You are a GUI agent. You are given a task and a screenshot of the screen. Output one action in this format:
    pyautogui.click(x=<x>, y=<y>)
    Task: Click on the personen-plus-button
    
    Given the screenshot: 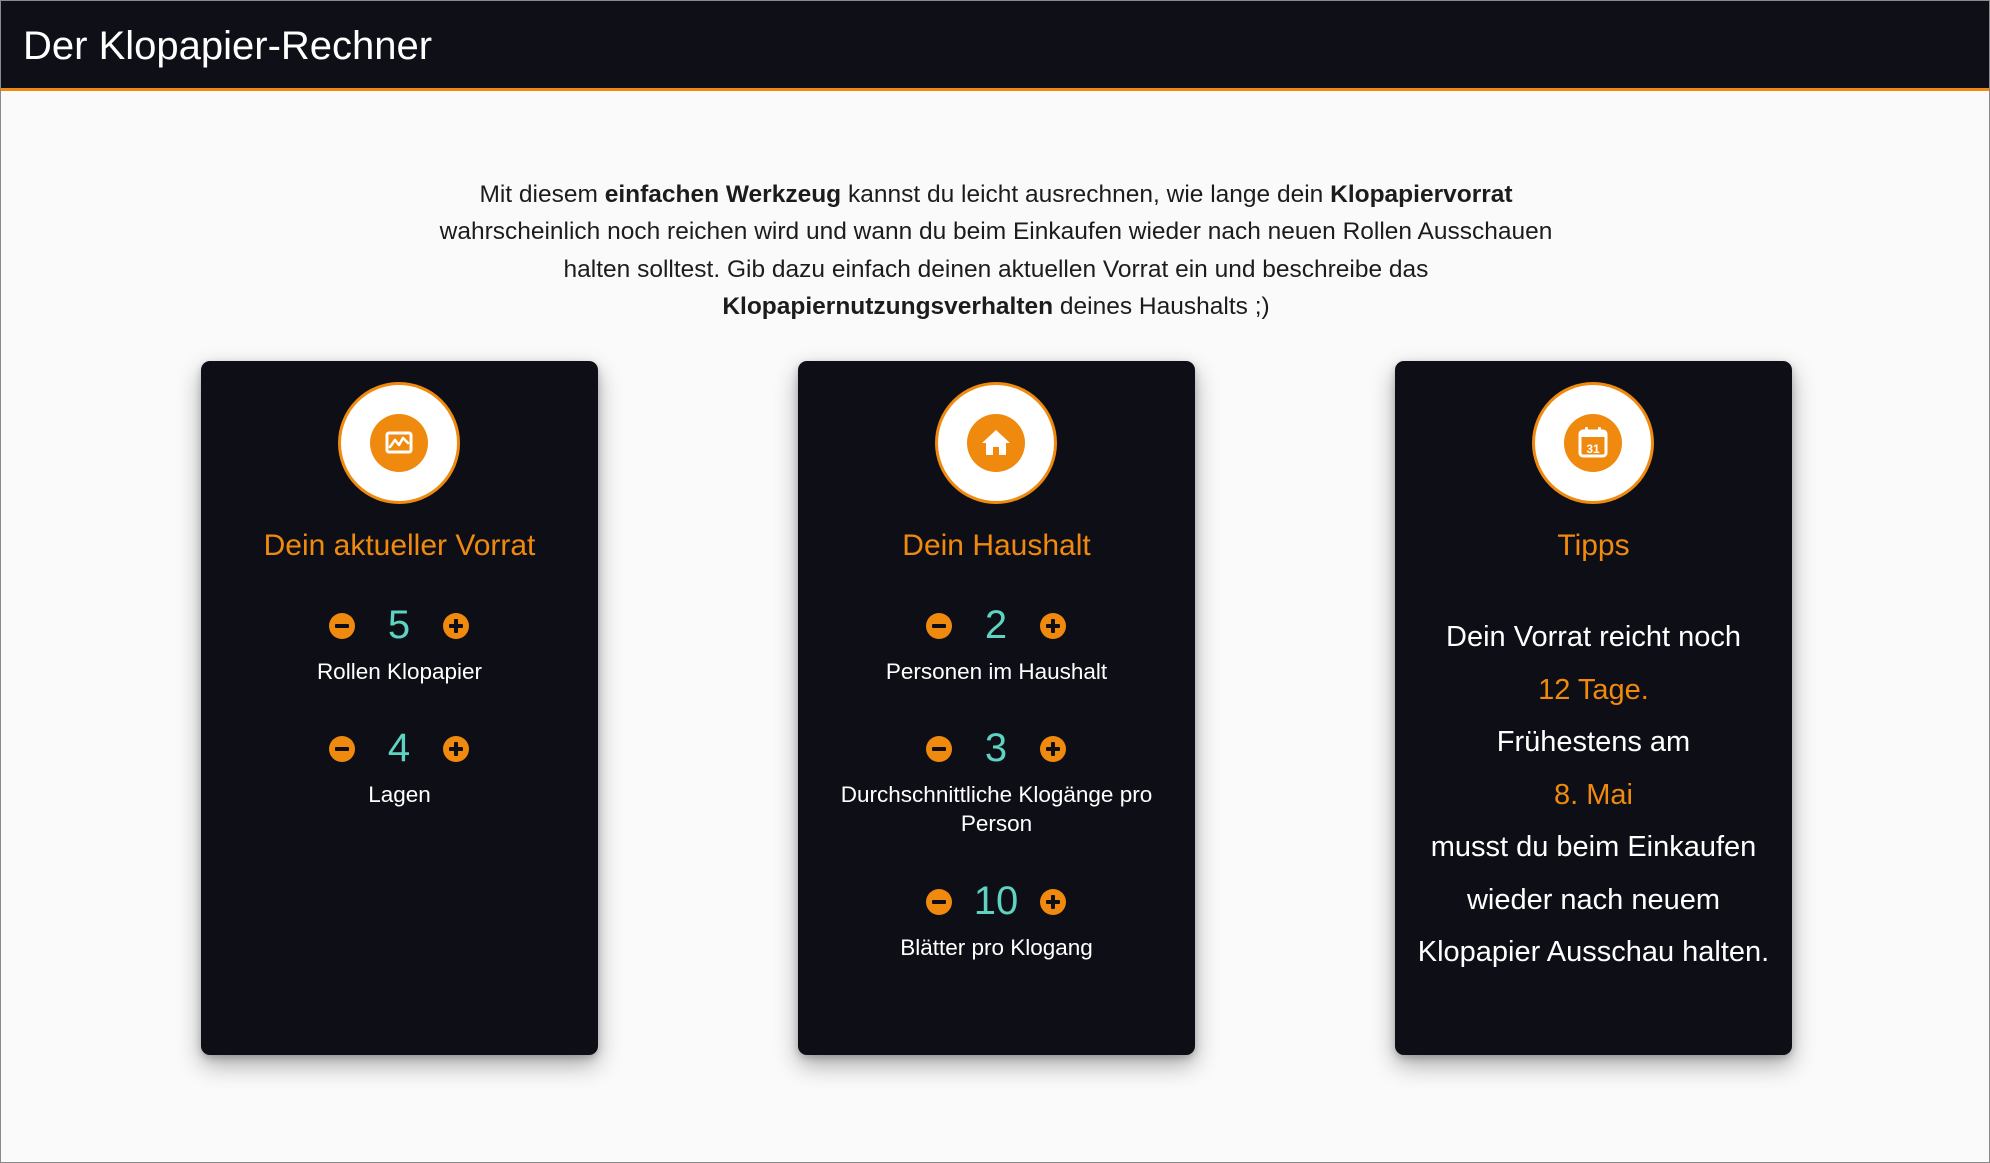 What is the action you would take?
    pyautogui.click(x=1053, y=626)
    